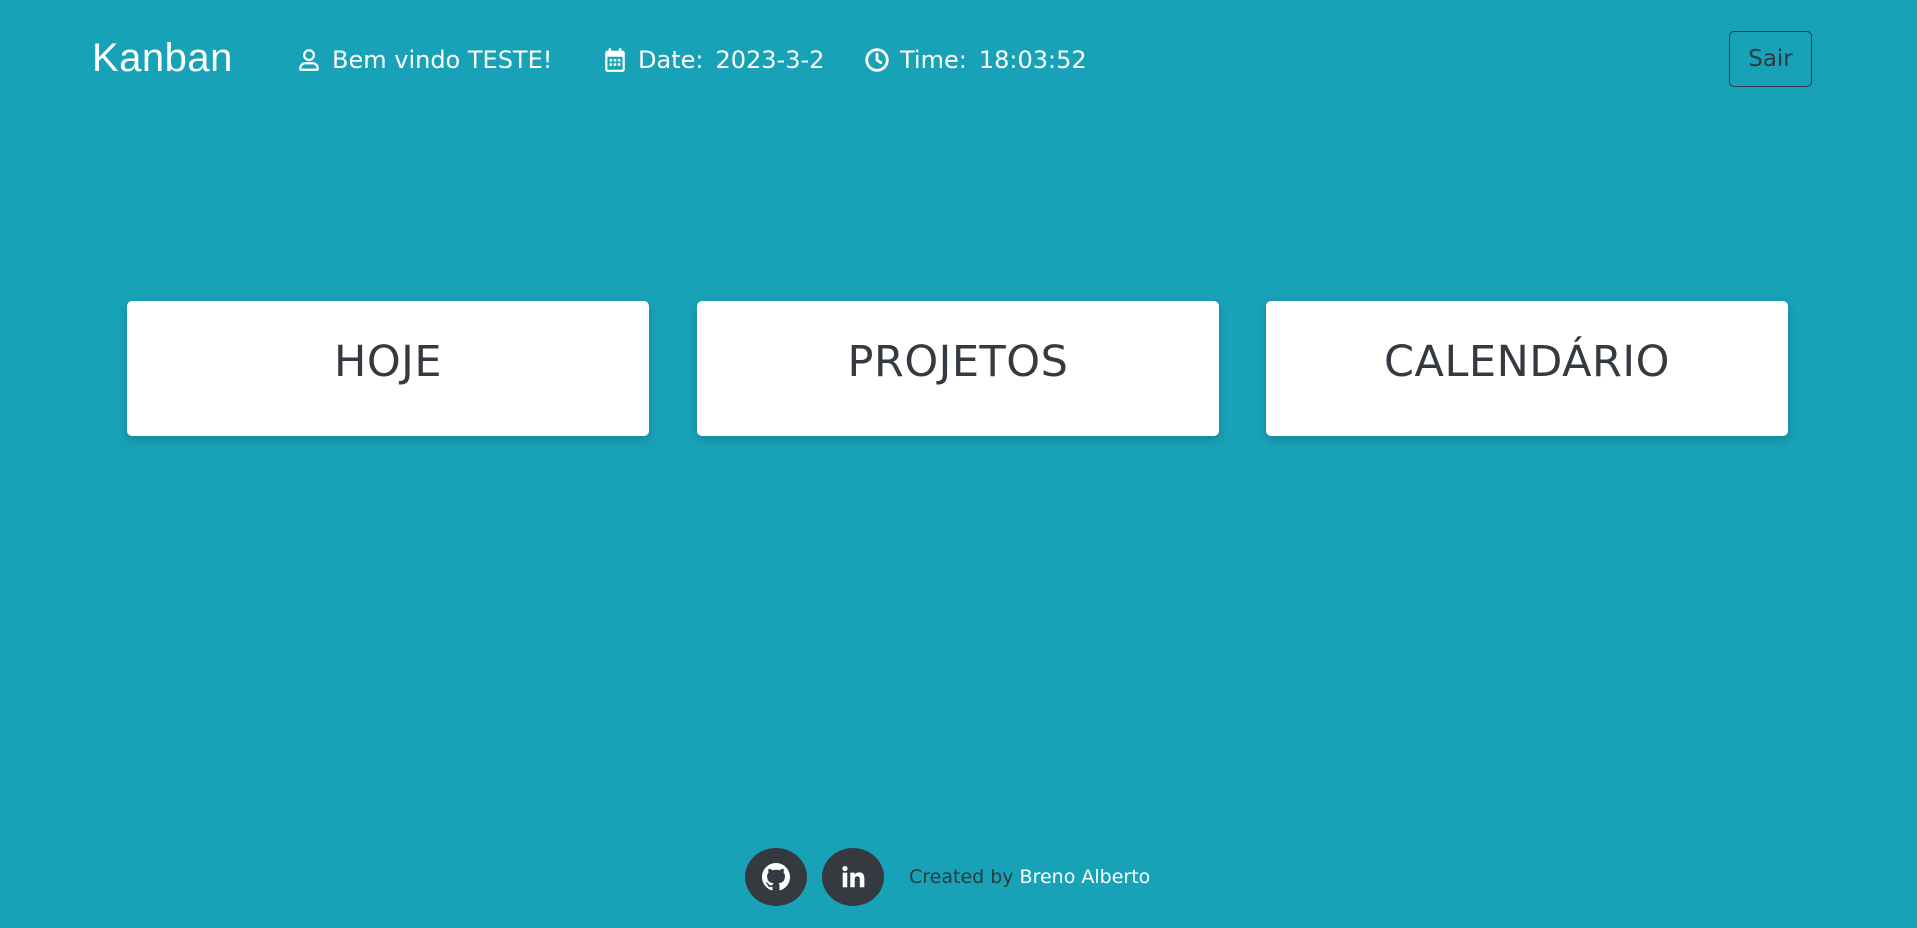 Image resolution: width=1917 pixels, height=928 pixels. I want to click on card-label: HOJE, so click(388, 362).